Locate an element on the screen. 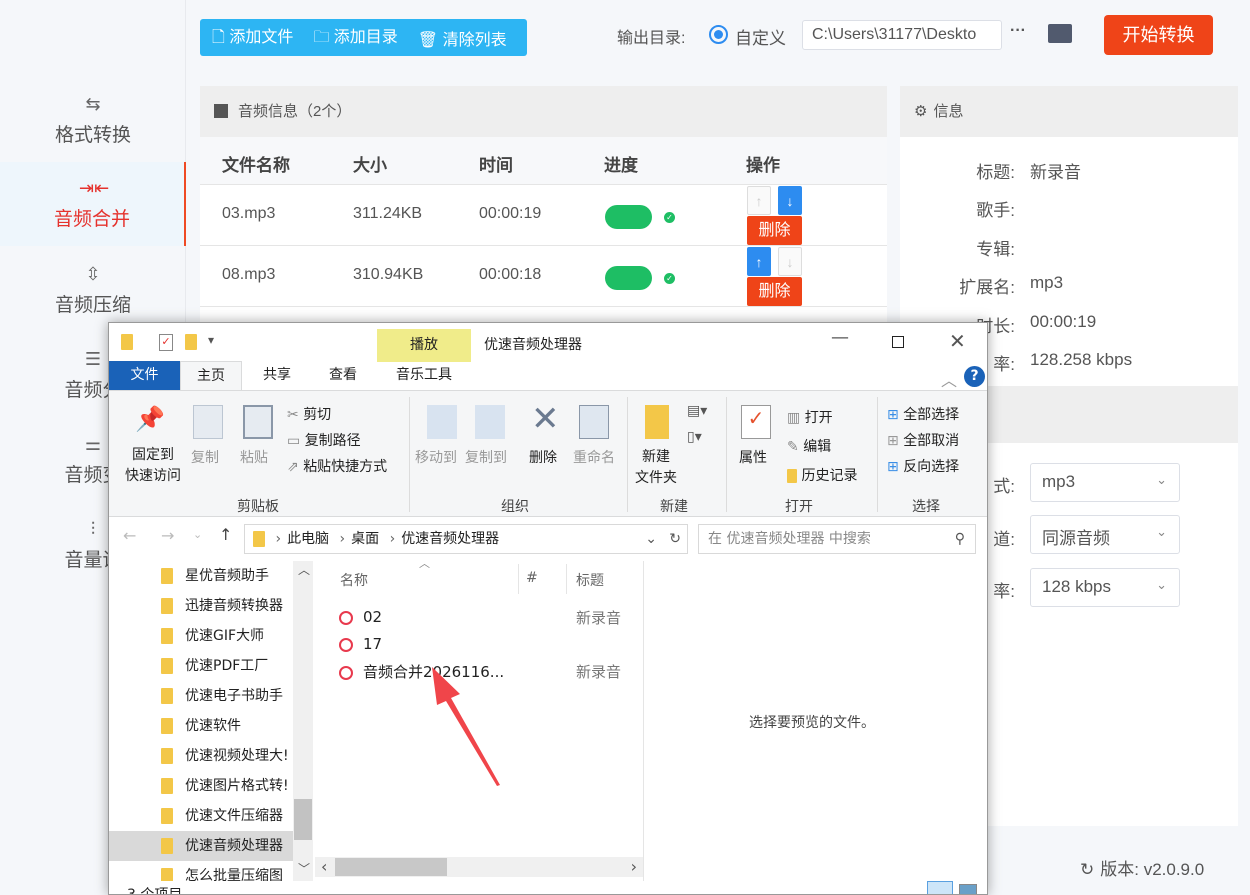 The height and width of the screenshot is (895, 1250). audio-file-icon is located at coordinates (346, 617).